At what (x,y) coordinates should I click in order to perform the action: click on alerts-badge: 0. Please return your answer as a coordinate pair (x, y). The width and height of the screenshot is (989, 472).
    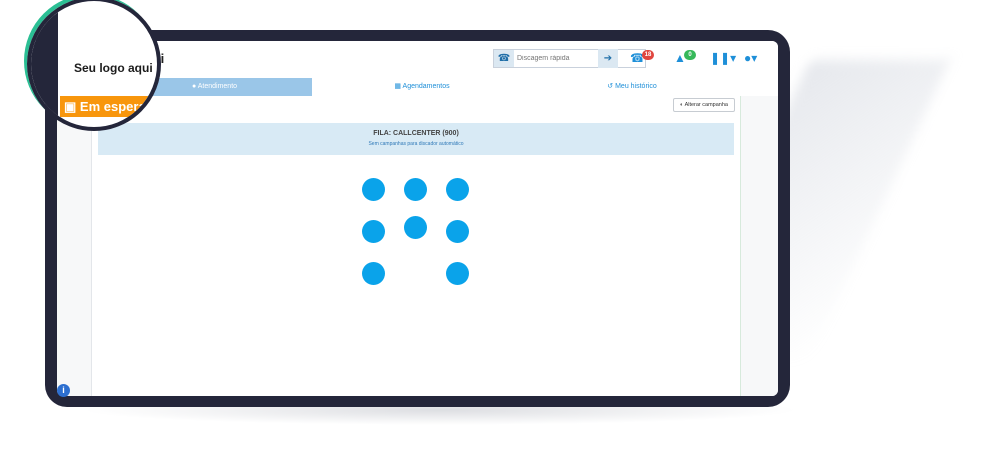
    Looking at the image, I should click on (690, 55).